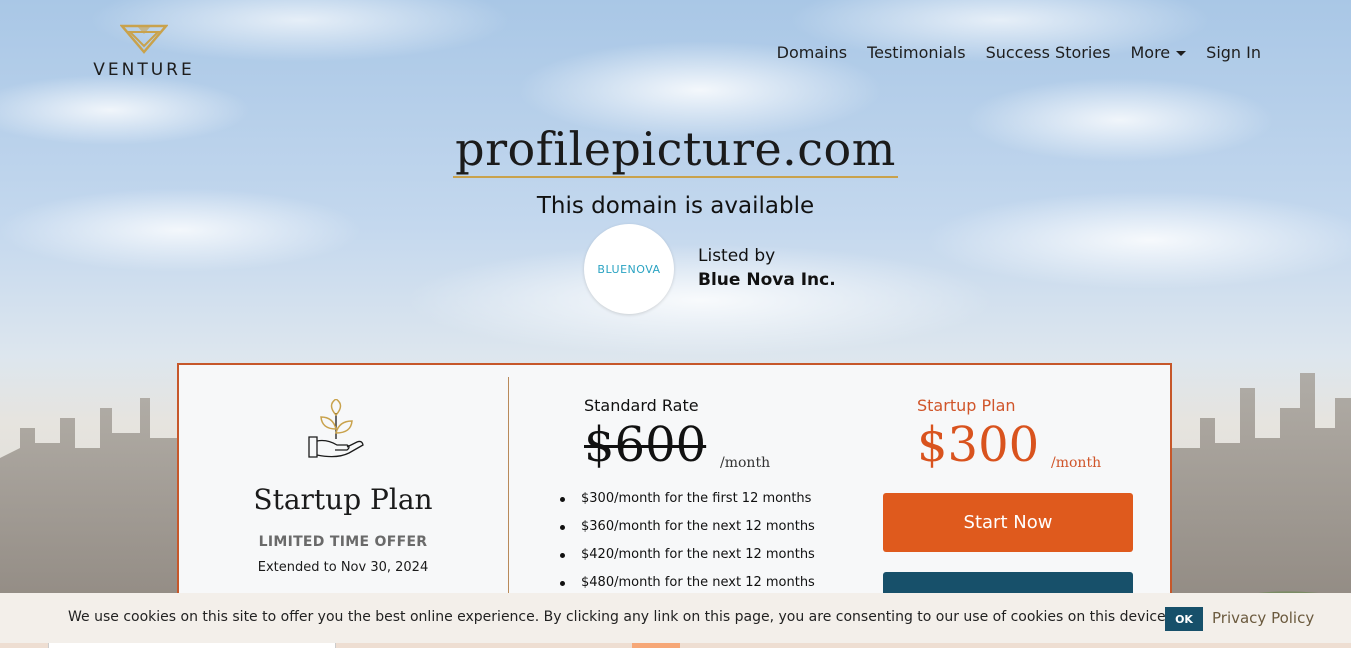  What do you see at coordinates (645, 445) in the screenshot?
I see `standard-rate-price: $600` at bounding box center [645, 445].